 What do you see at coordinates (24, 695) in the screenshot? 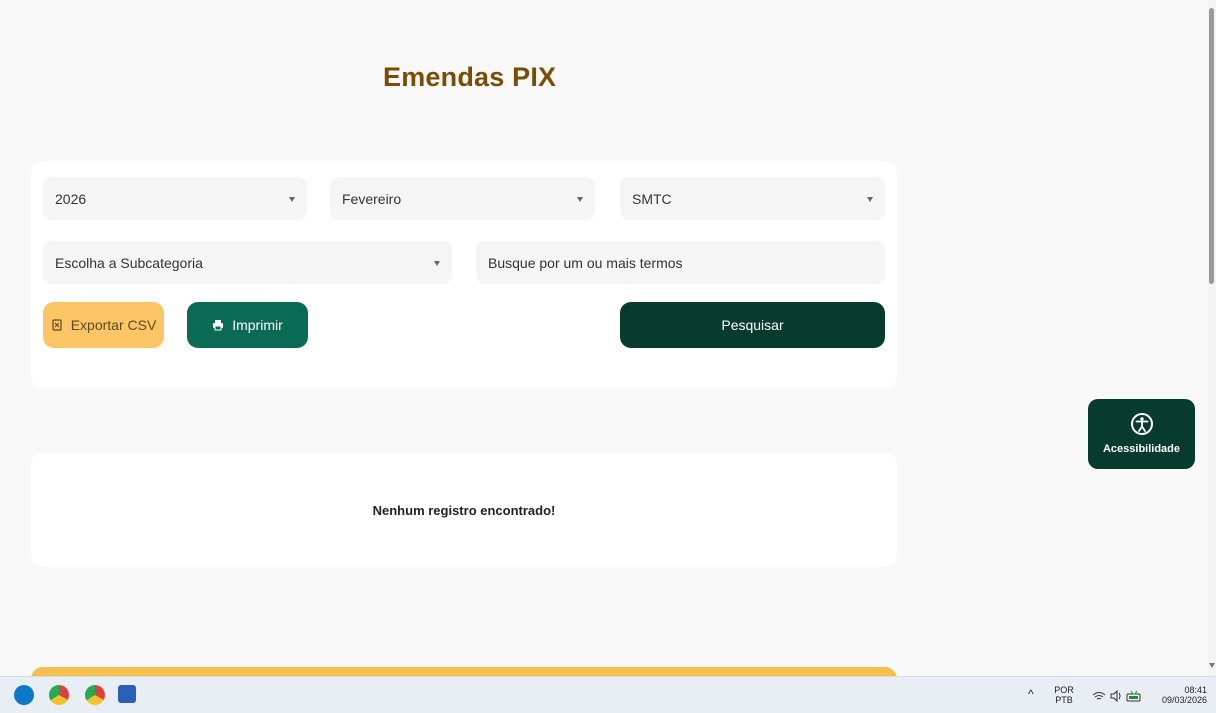
I see `edge-icon` at bounding box center [24, 695].